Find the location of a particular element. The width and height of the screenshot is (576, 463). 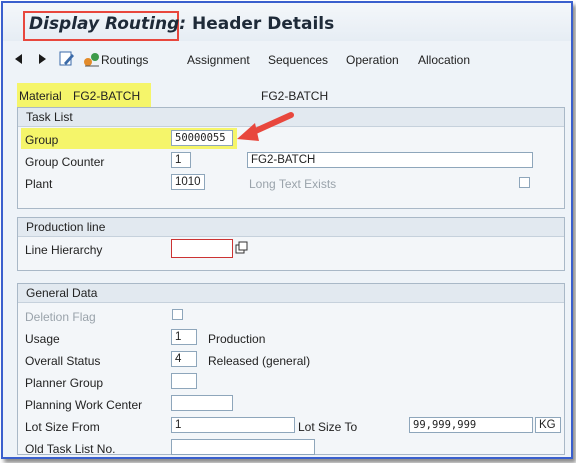

routings-button: Routings is located at coordinates (124, 60).